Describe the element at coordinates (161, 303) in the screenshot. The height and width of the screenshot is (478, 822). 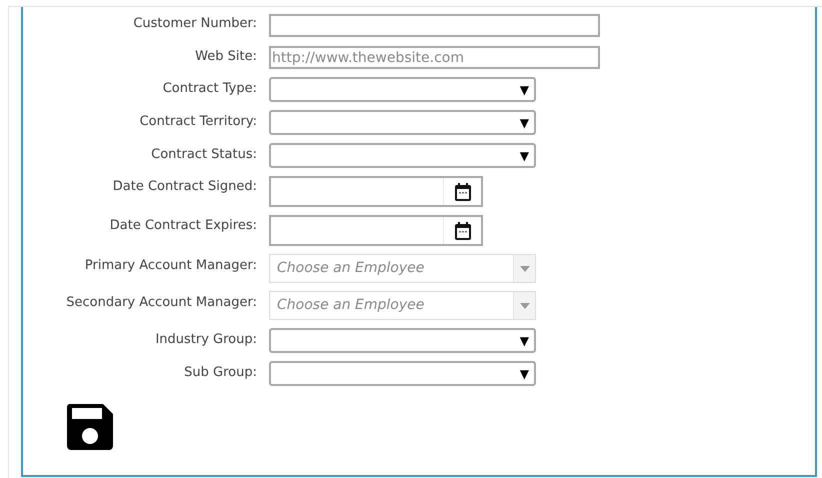
I see `field-label: Secondary Account Manager:` at that location.